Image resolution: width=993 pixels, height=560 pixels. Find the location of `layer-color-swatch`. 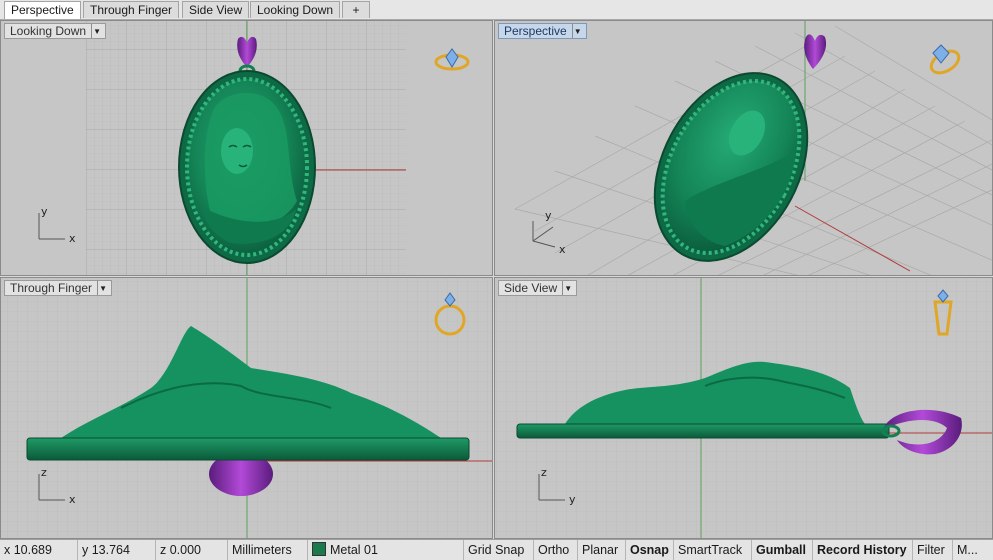

layer-color-swatch is located at coordinates (319, 549).